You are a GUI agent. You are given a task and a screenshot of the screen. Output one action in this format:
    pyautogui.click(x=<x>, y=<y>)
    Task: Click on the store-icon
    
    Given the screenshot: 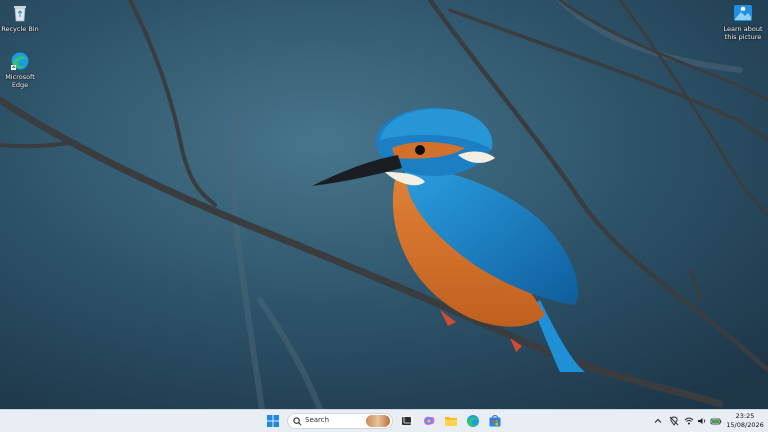 What is the action you would take?
    pyautogui.click(x=495, y=421)
    